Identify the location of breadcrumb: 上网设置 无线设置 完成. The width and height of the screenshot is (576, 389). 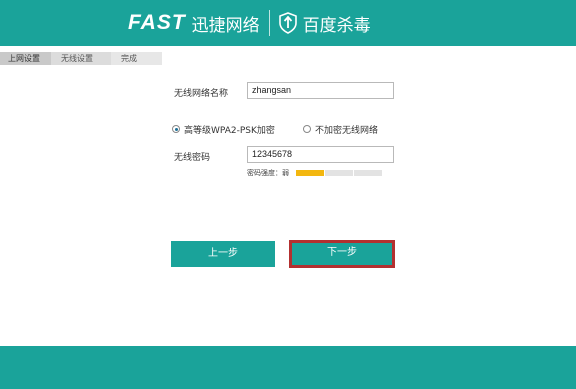
(81, 58).